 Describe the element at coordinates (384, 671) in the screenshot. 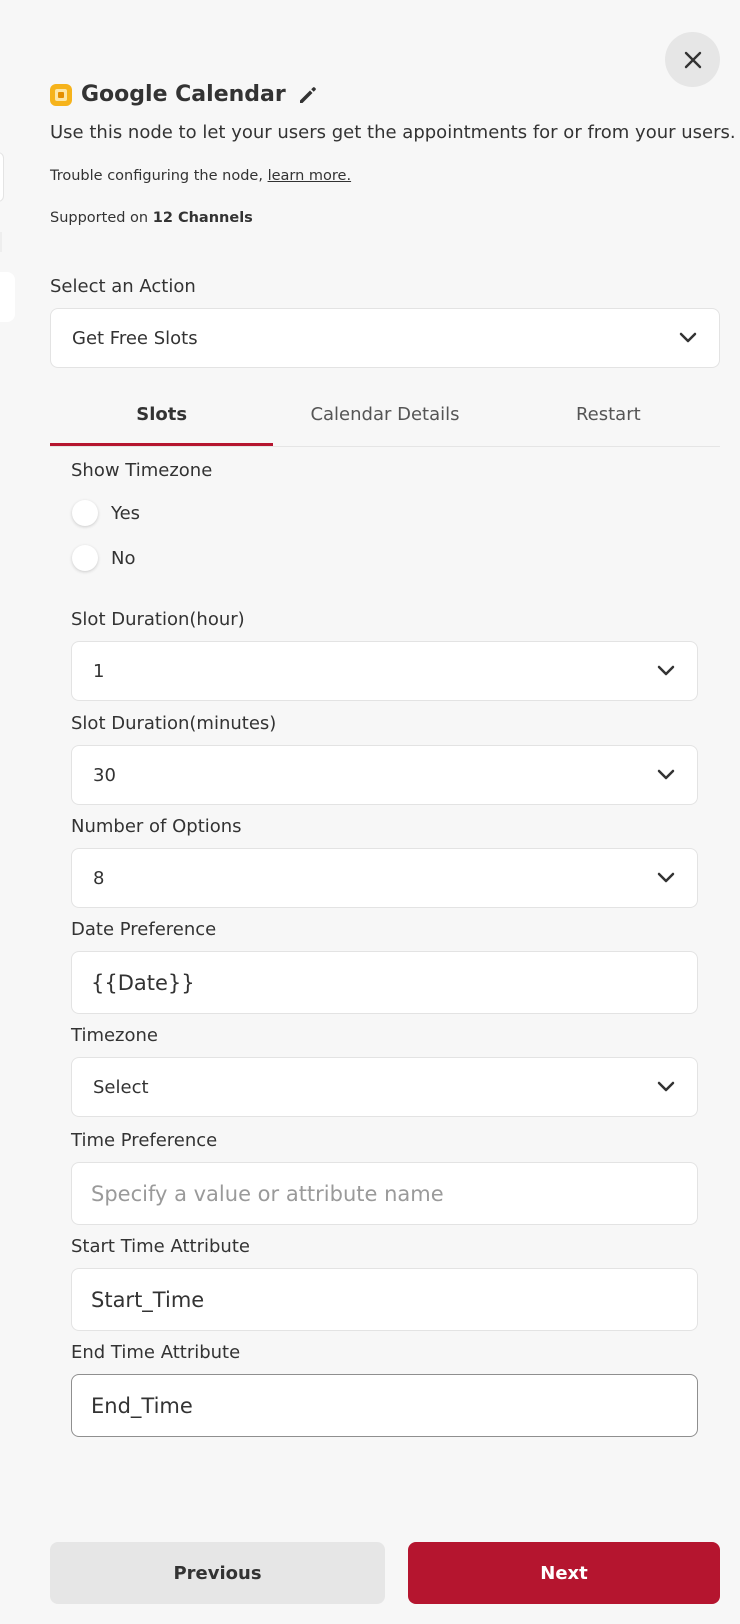

I see `slot-hour-select: 1` at that location.